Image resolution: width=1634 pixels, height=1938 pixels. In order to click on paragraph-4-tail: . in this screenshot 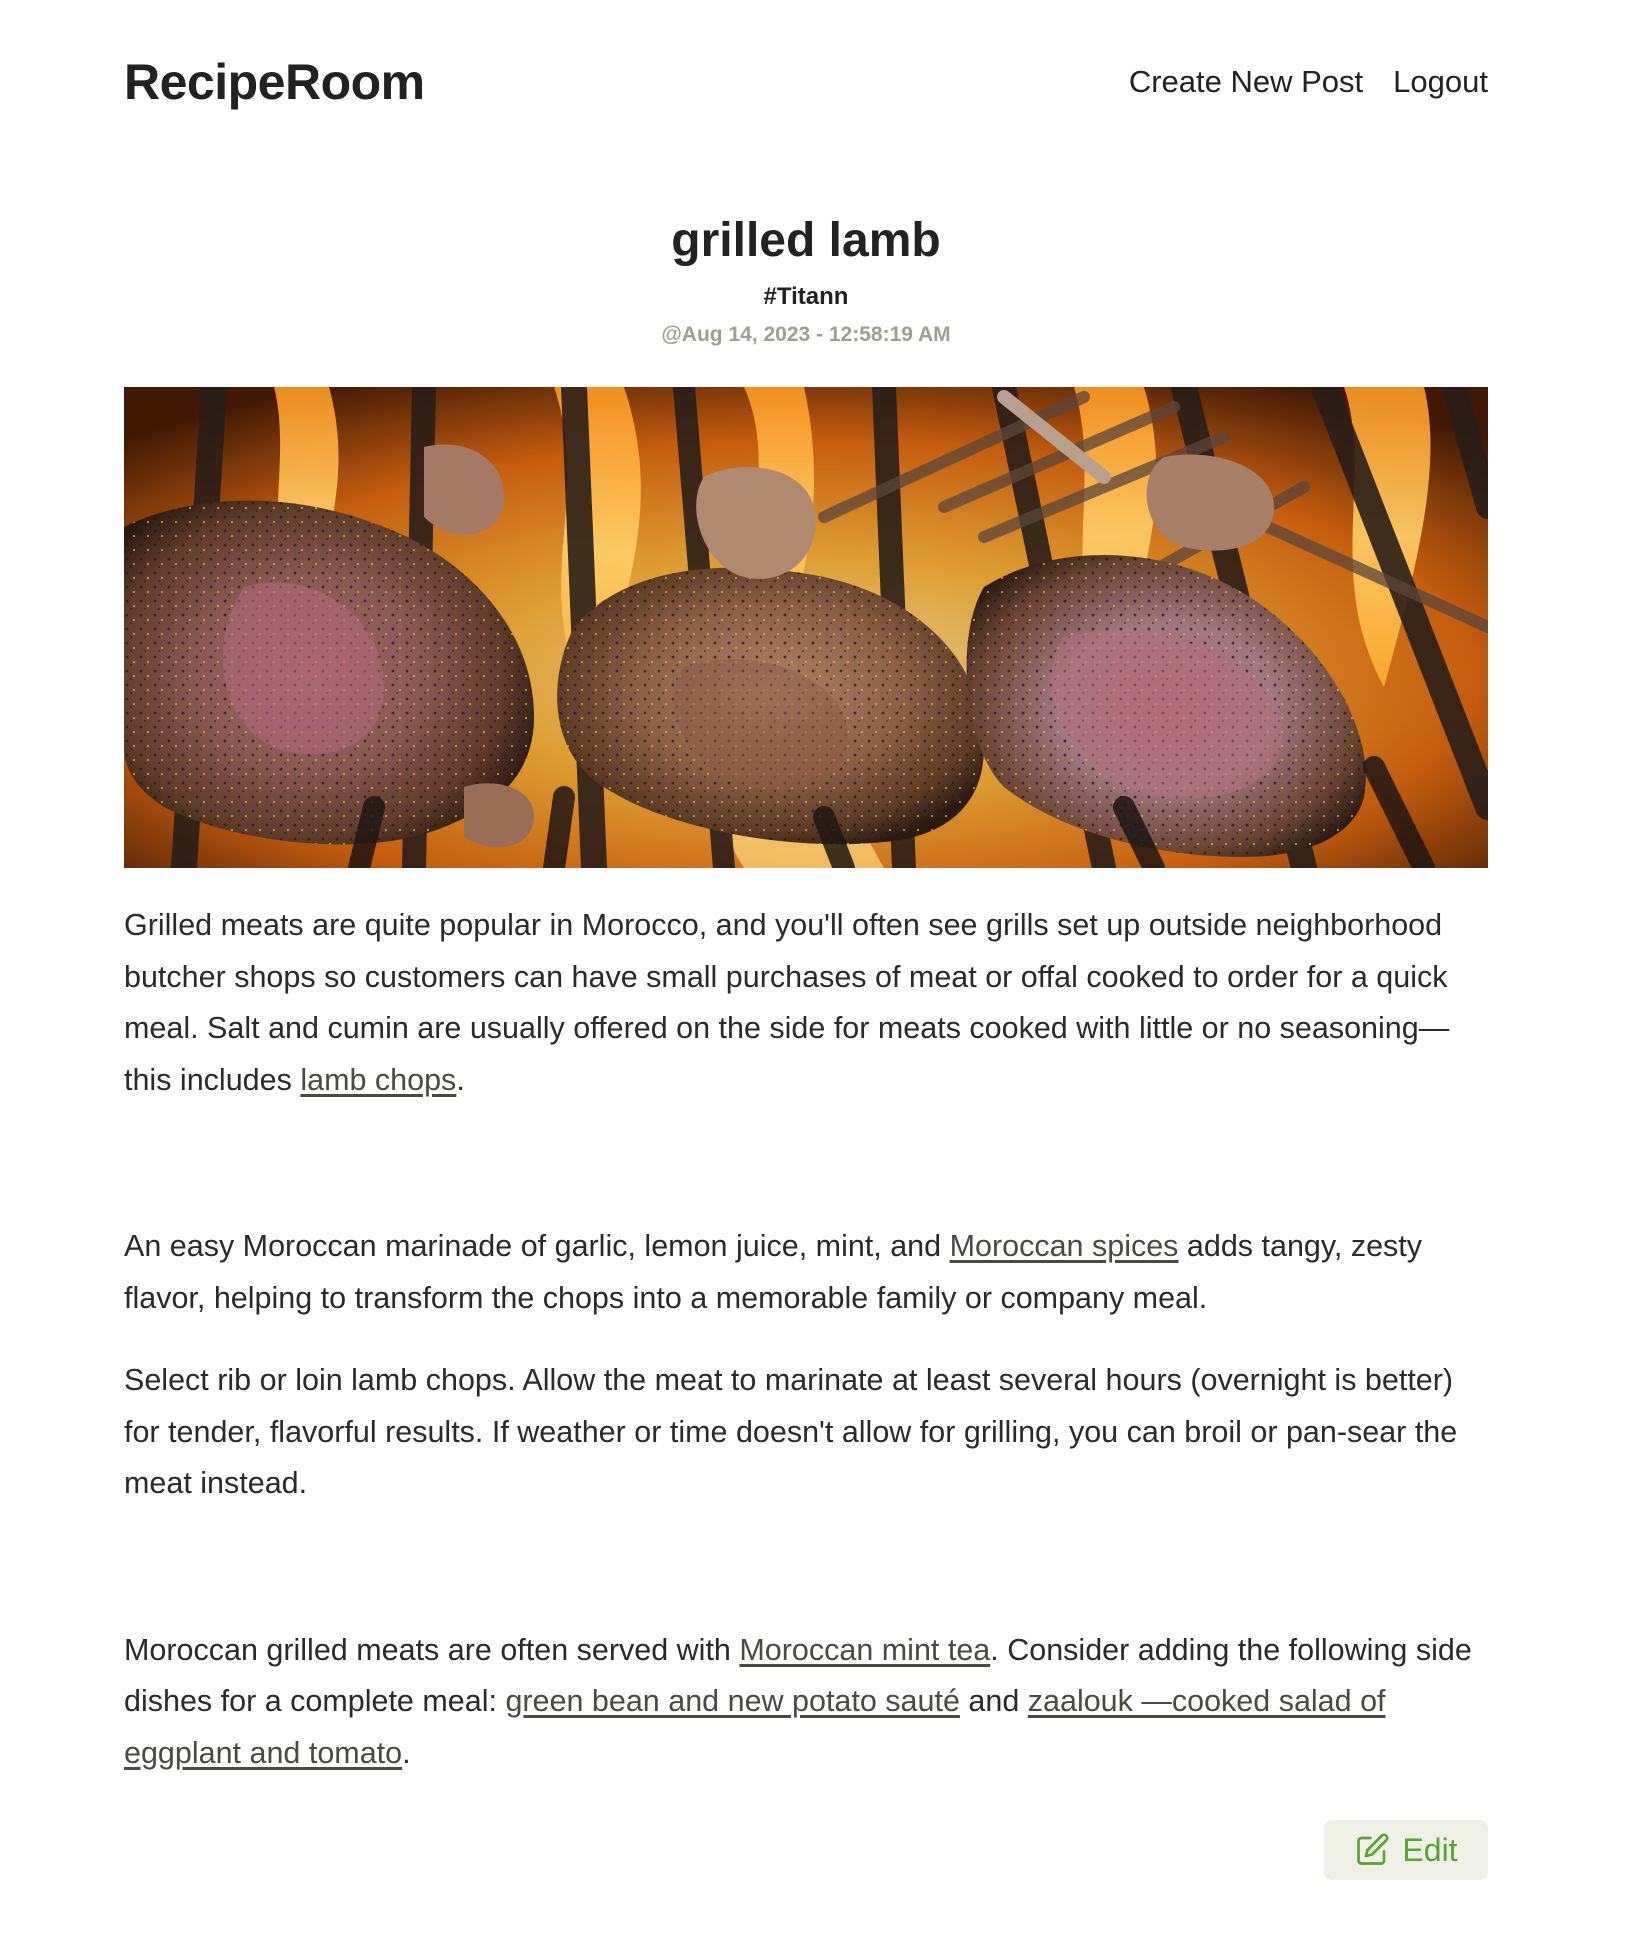, I will do `click(406, 1752)`.